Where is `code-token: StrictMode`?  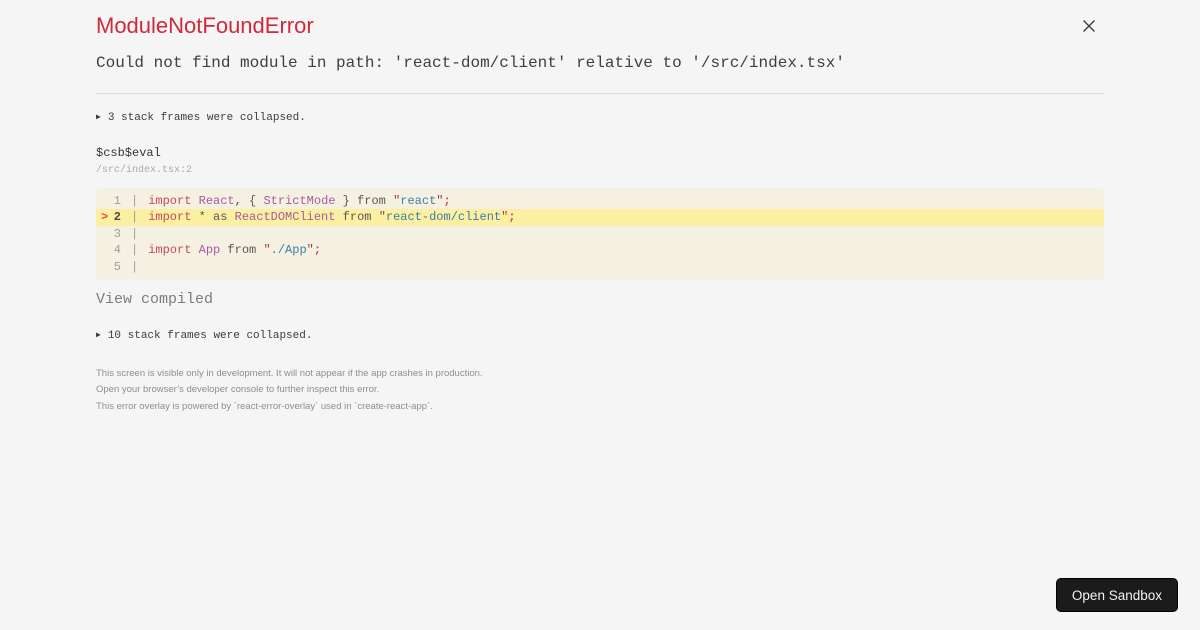
code-token: StrictMode is located at coordinates (299, 201).